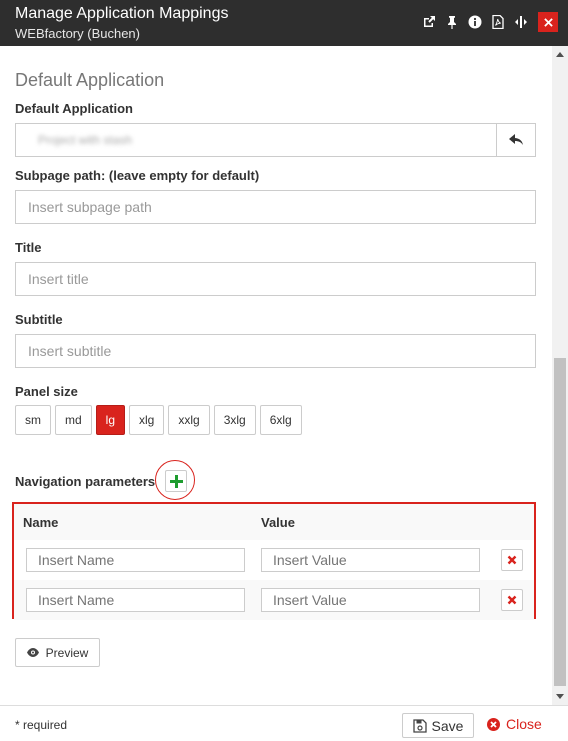  I want to click on save-button: Save, so click(438, 725).